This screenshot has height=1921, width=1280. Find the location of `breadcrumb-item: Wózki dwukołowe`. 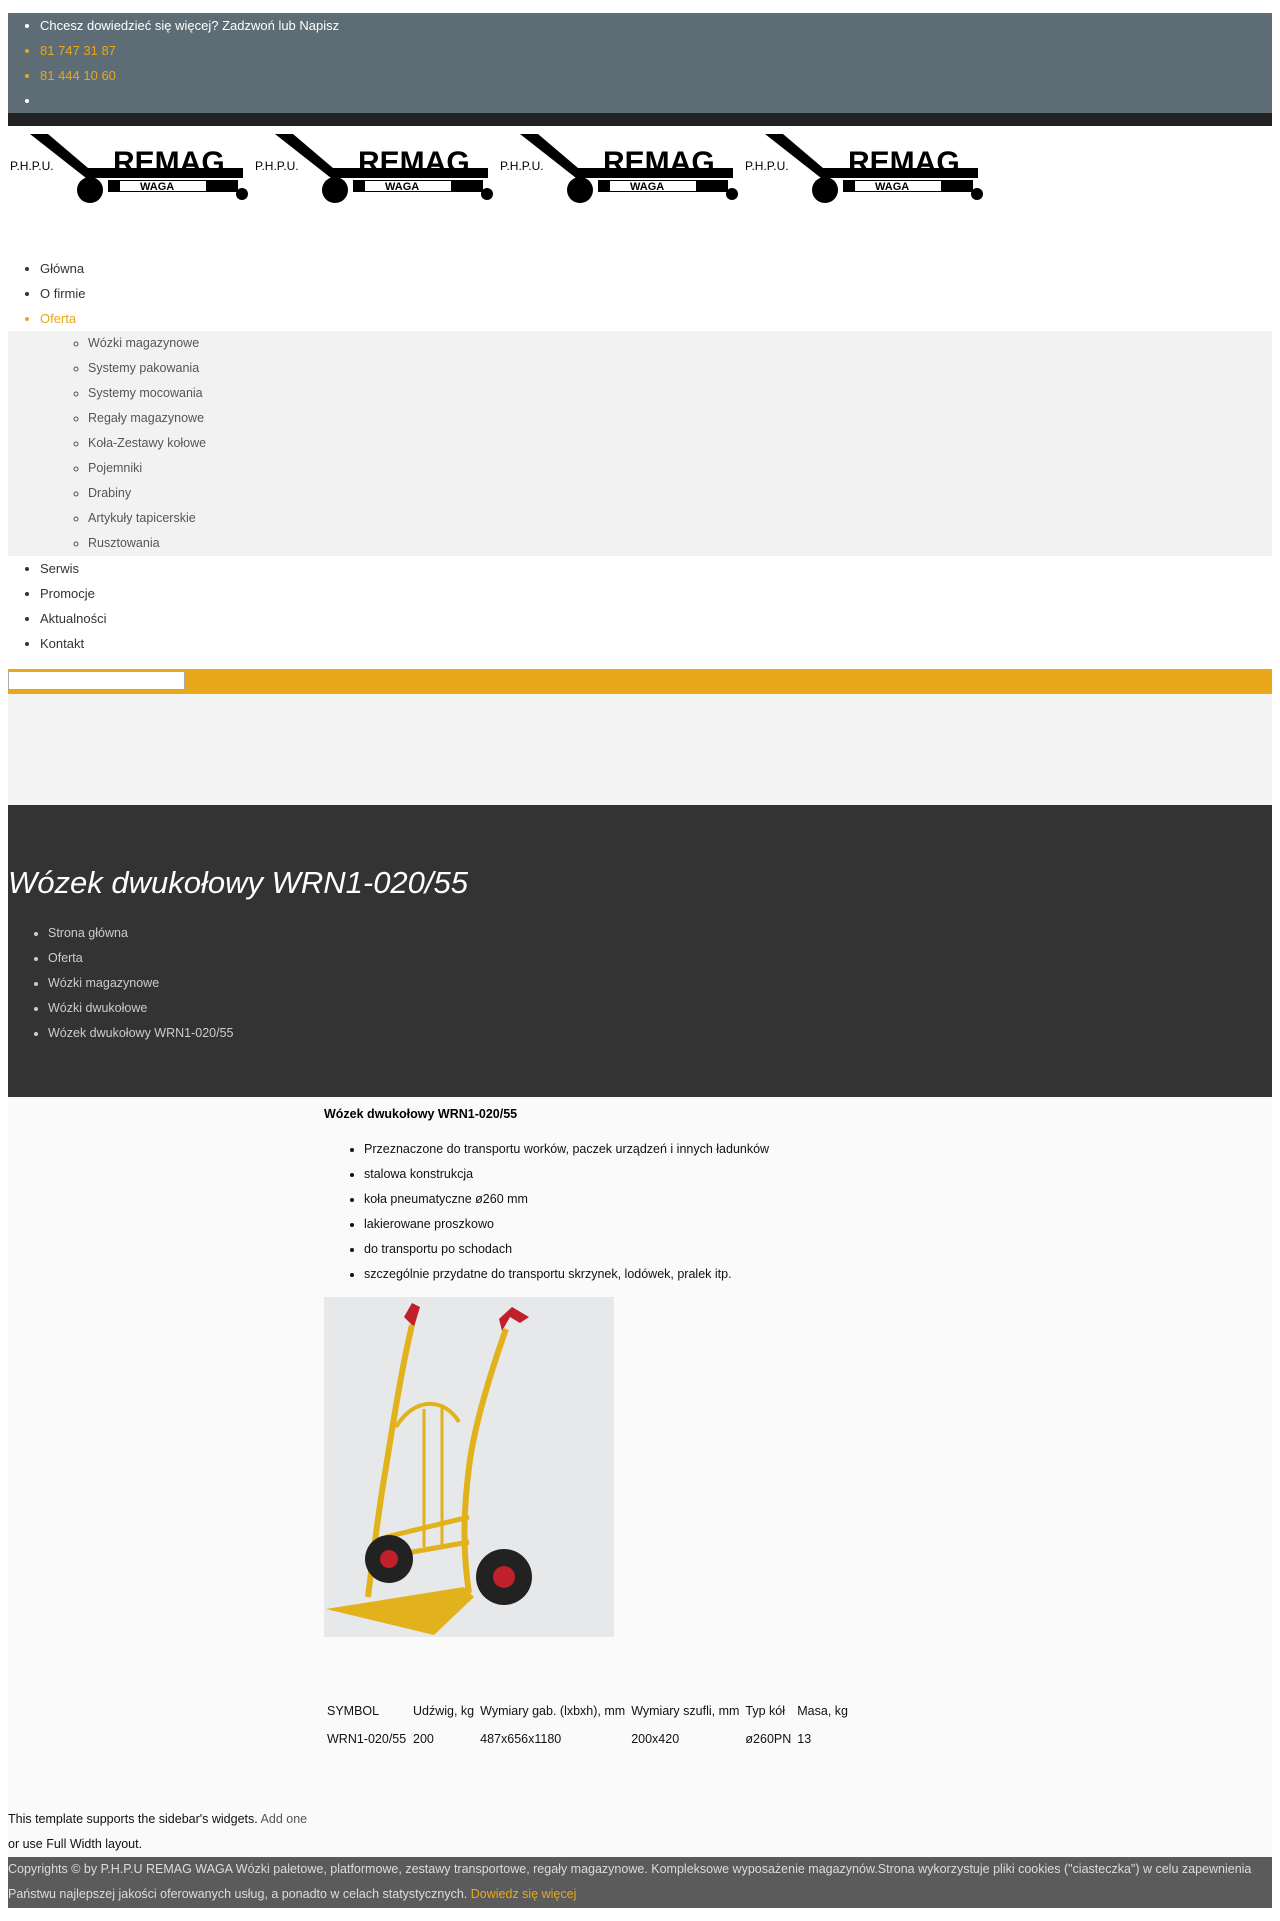

breadcrumb-item: Wózki dwukołowe is located at coordinates (141, 1008).